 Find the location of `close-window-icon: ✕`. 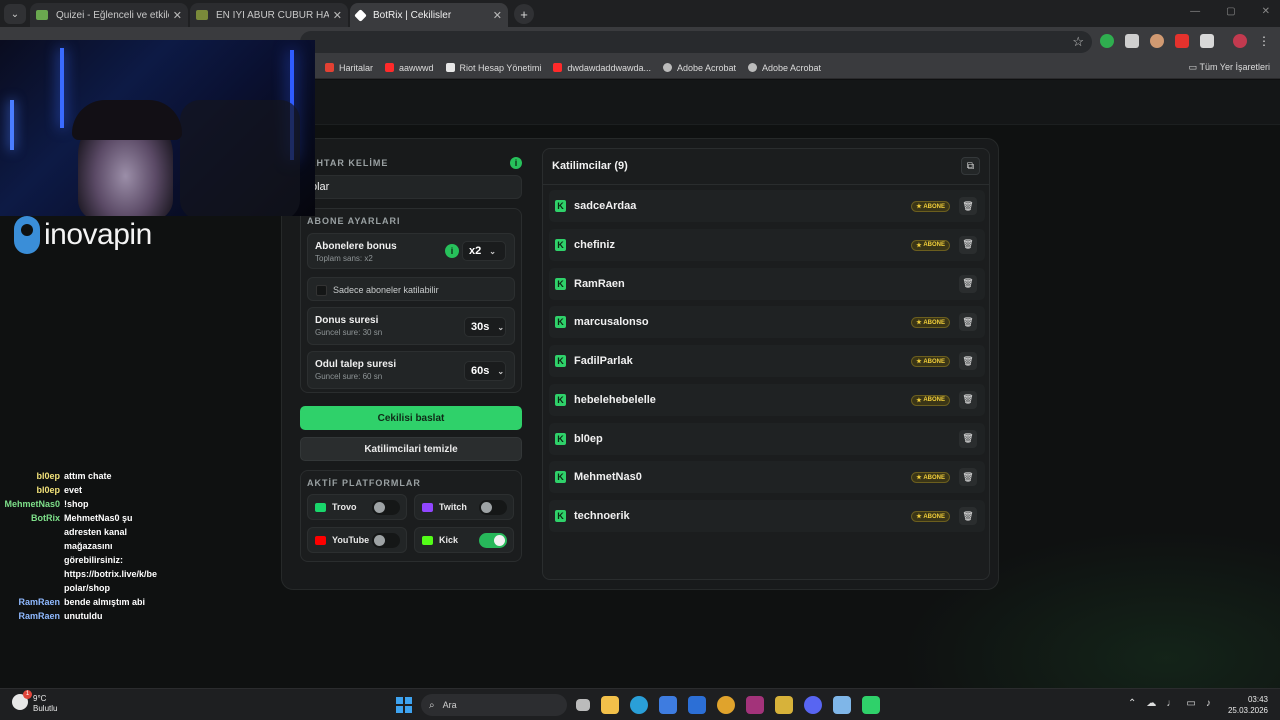

close-window-icon: ✕ is located at coordinates (1266, 11).